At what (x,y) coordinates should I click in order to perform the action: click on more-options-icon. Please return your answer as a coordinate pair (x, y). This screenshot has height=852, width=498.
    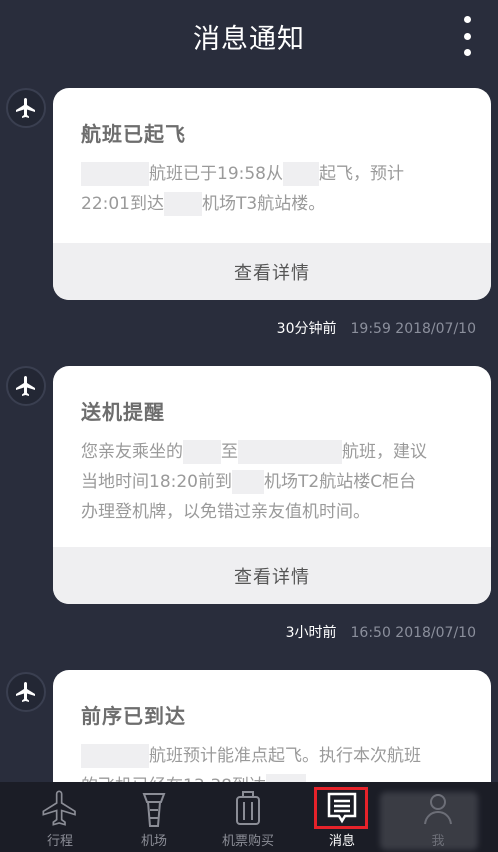
    Looking at the image, I should click on (467, 36).